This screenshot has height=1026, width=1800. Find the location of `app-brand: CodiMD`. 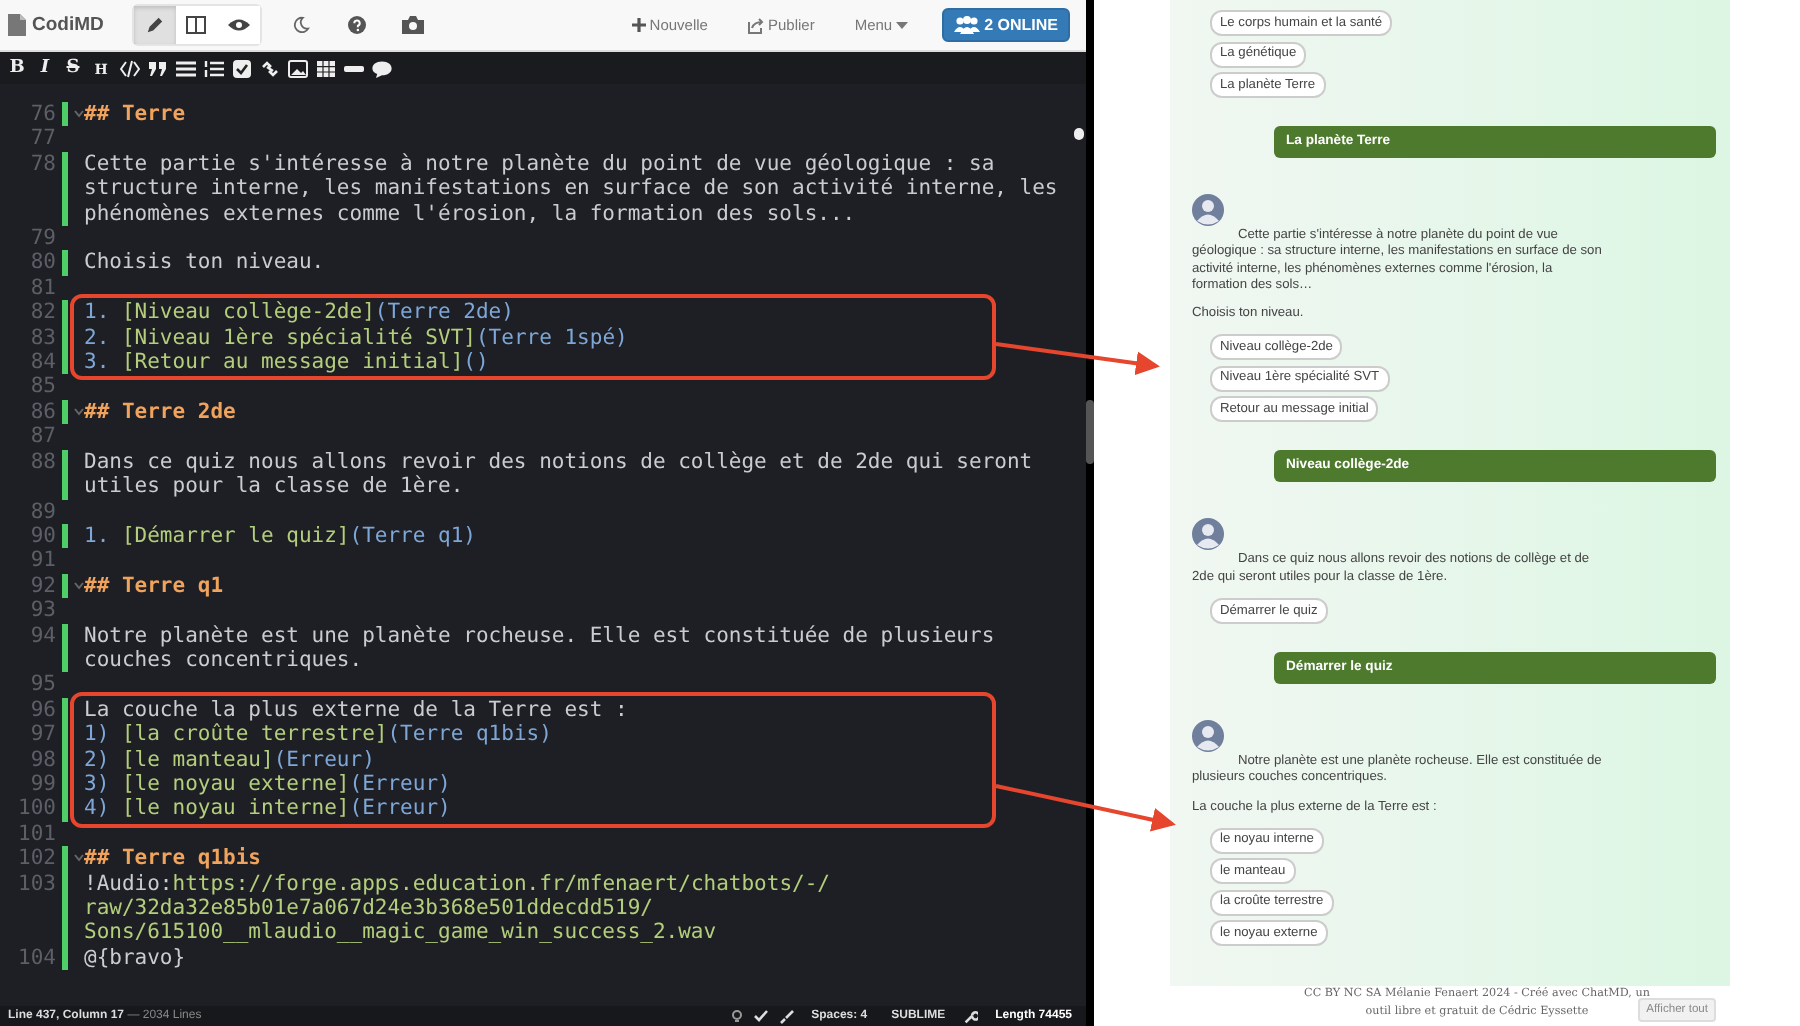

app-brand: CodiMD is located at coordinates (68, 25).